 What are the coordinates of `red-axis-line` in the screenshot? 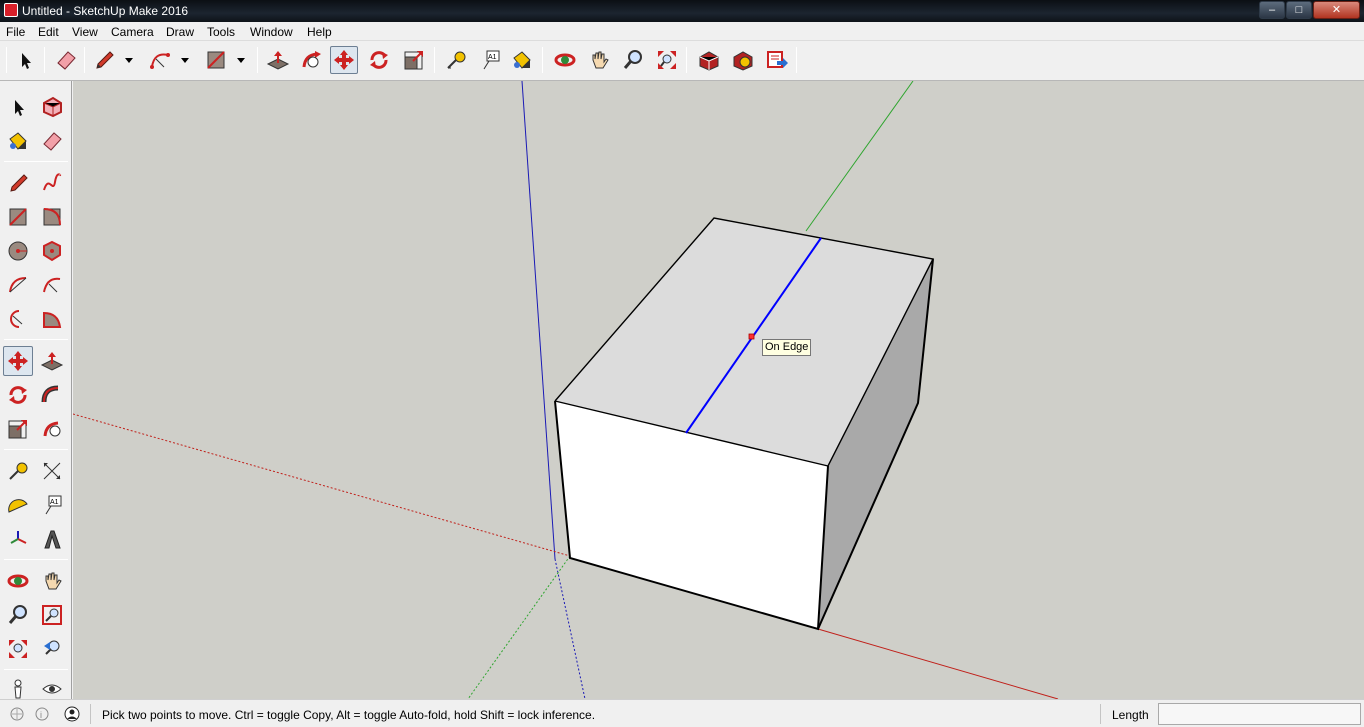 It's located at (938, 663).